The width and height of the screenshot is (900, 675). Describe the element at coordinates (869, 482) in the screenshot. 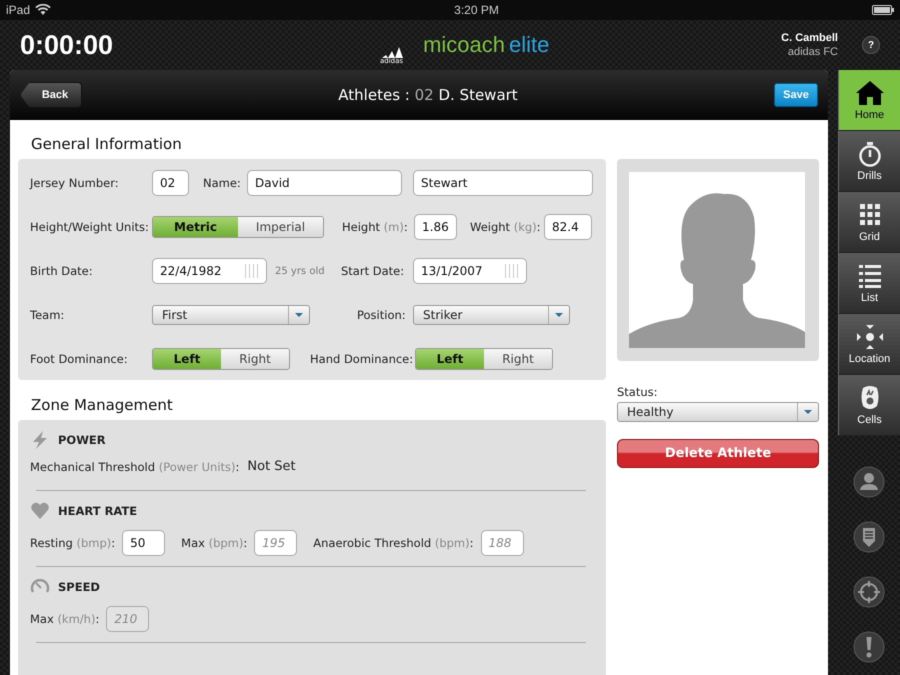

I see `person-icon` at that location.